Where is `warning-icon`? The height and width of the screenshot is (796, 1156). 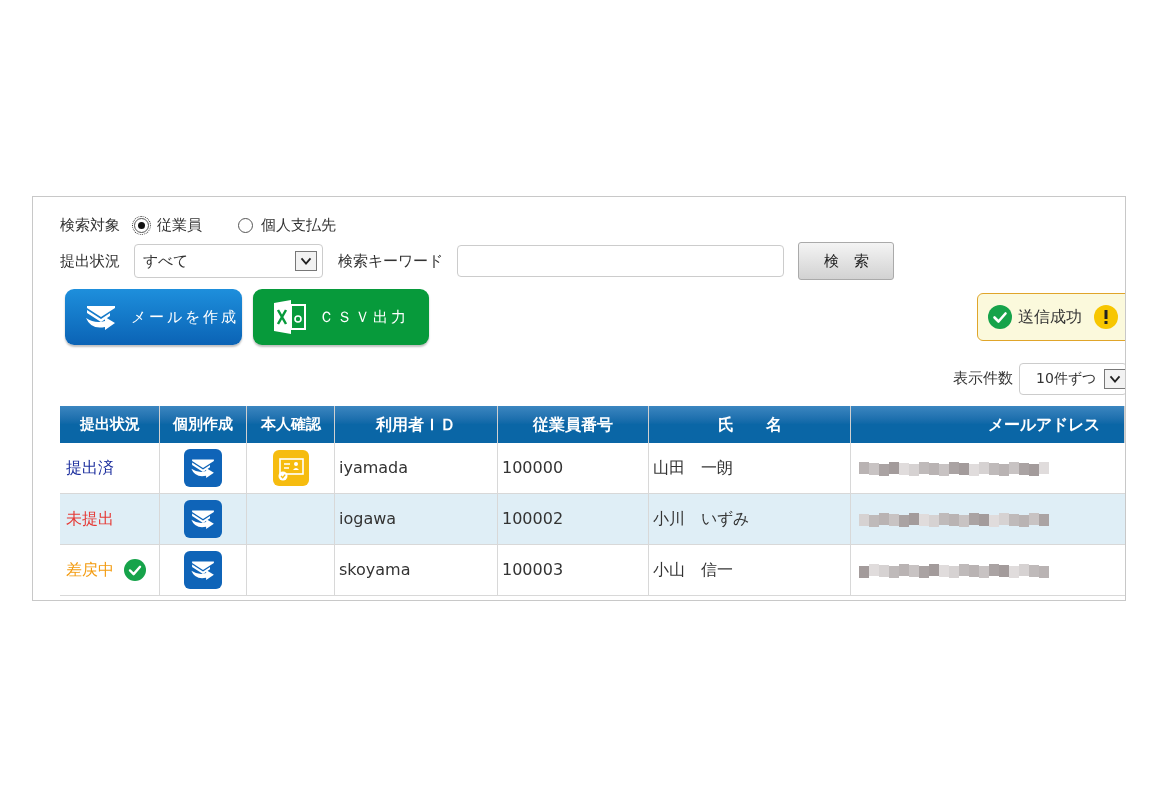 warning-icon is located at coordinates (1106, 317).